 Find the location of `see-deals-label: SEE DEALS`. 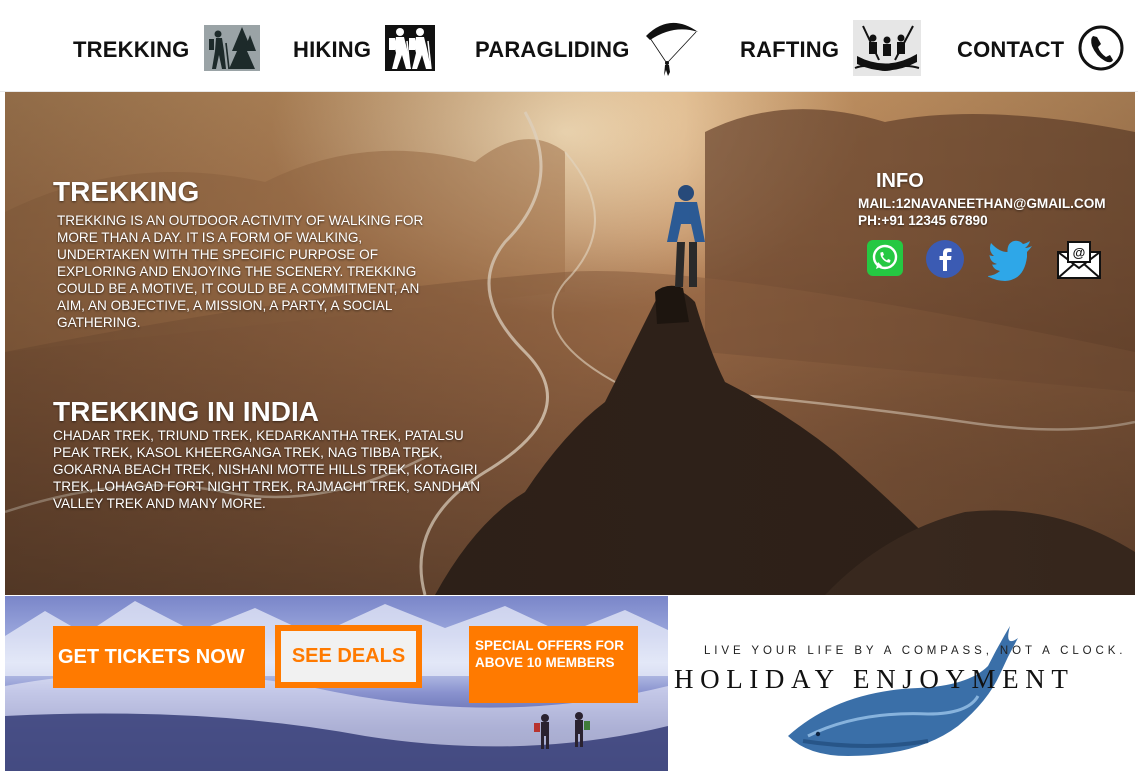

see-deals-label: SEE DEALS is located at coordinates (348, 656).